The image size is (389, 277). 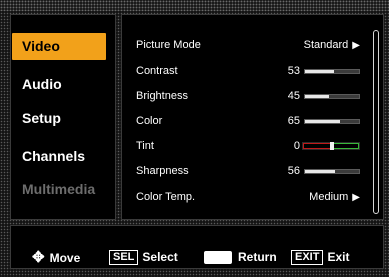 What do you see at coordinates (166, 197) in the screenshot?
I see `setting-label: Color Temp.` at bounding box center [166, 197].